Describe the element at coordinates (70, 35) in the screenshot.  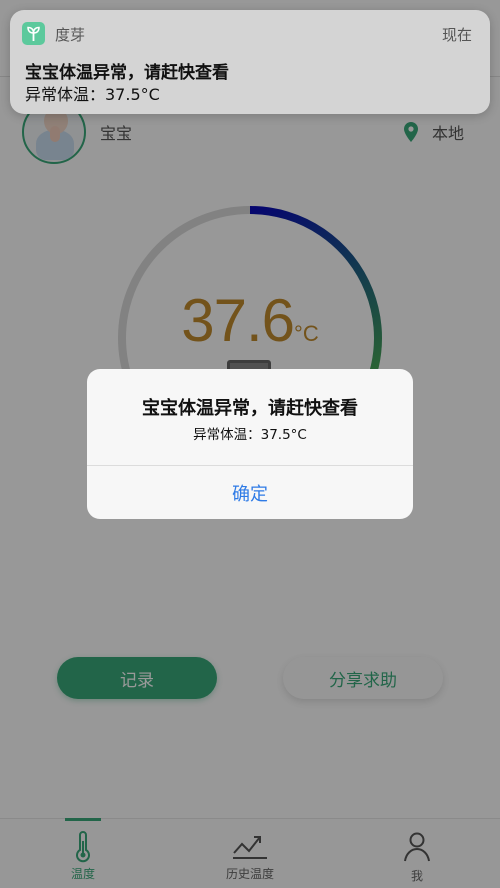
I see `notification-app-name: 度芽` at that location.